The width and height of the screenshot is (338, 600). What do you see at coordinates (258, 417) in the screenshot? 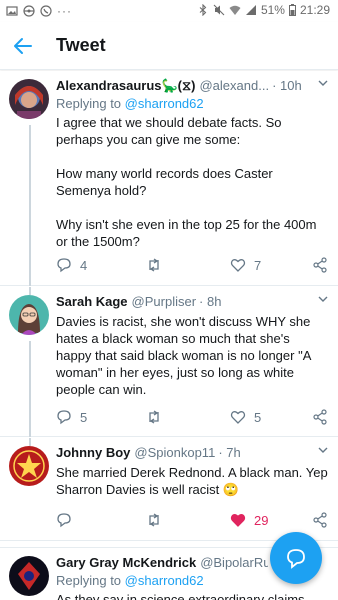
I see `like-count: 5` at bounding box center [258, 417].